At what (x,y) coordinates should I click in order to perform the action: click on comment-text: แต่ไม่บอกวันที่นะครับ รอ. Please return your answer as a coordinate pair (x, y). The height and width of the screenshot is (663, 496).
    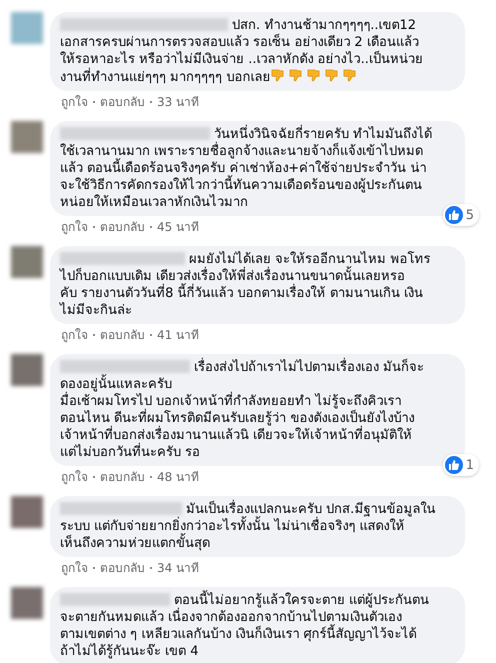
    Looking at the image, I should click on (130, 452).